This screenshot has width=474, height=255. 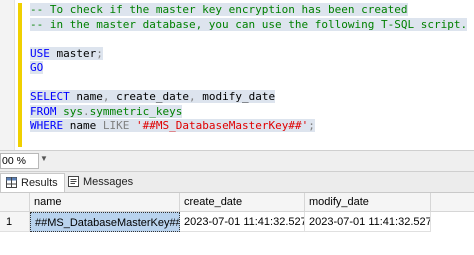 I want to click on code-token: ., so click(x=86, y=111).